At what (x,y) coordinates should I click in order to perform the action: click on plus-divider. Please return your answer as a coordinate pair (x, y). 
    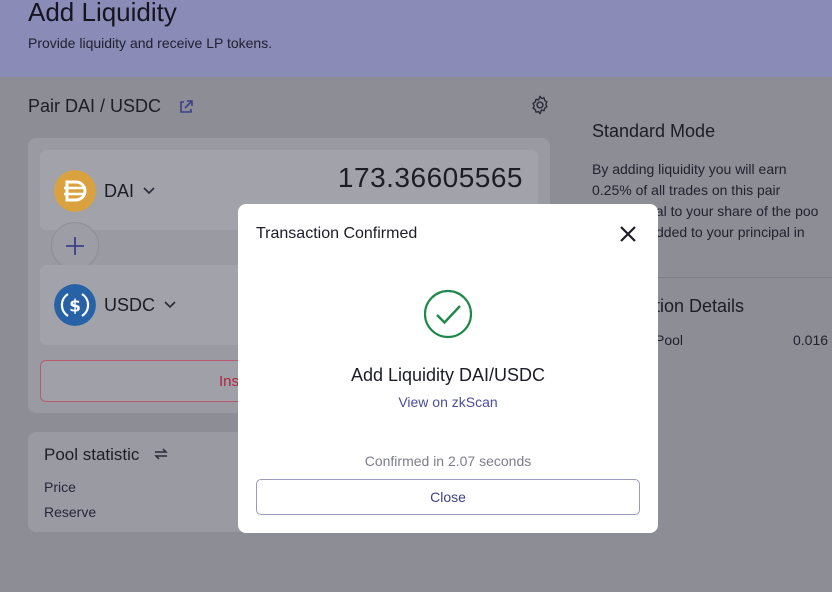
    Looking at the image, I should click on (75, 246).